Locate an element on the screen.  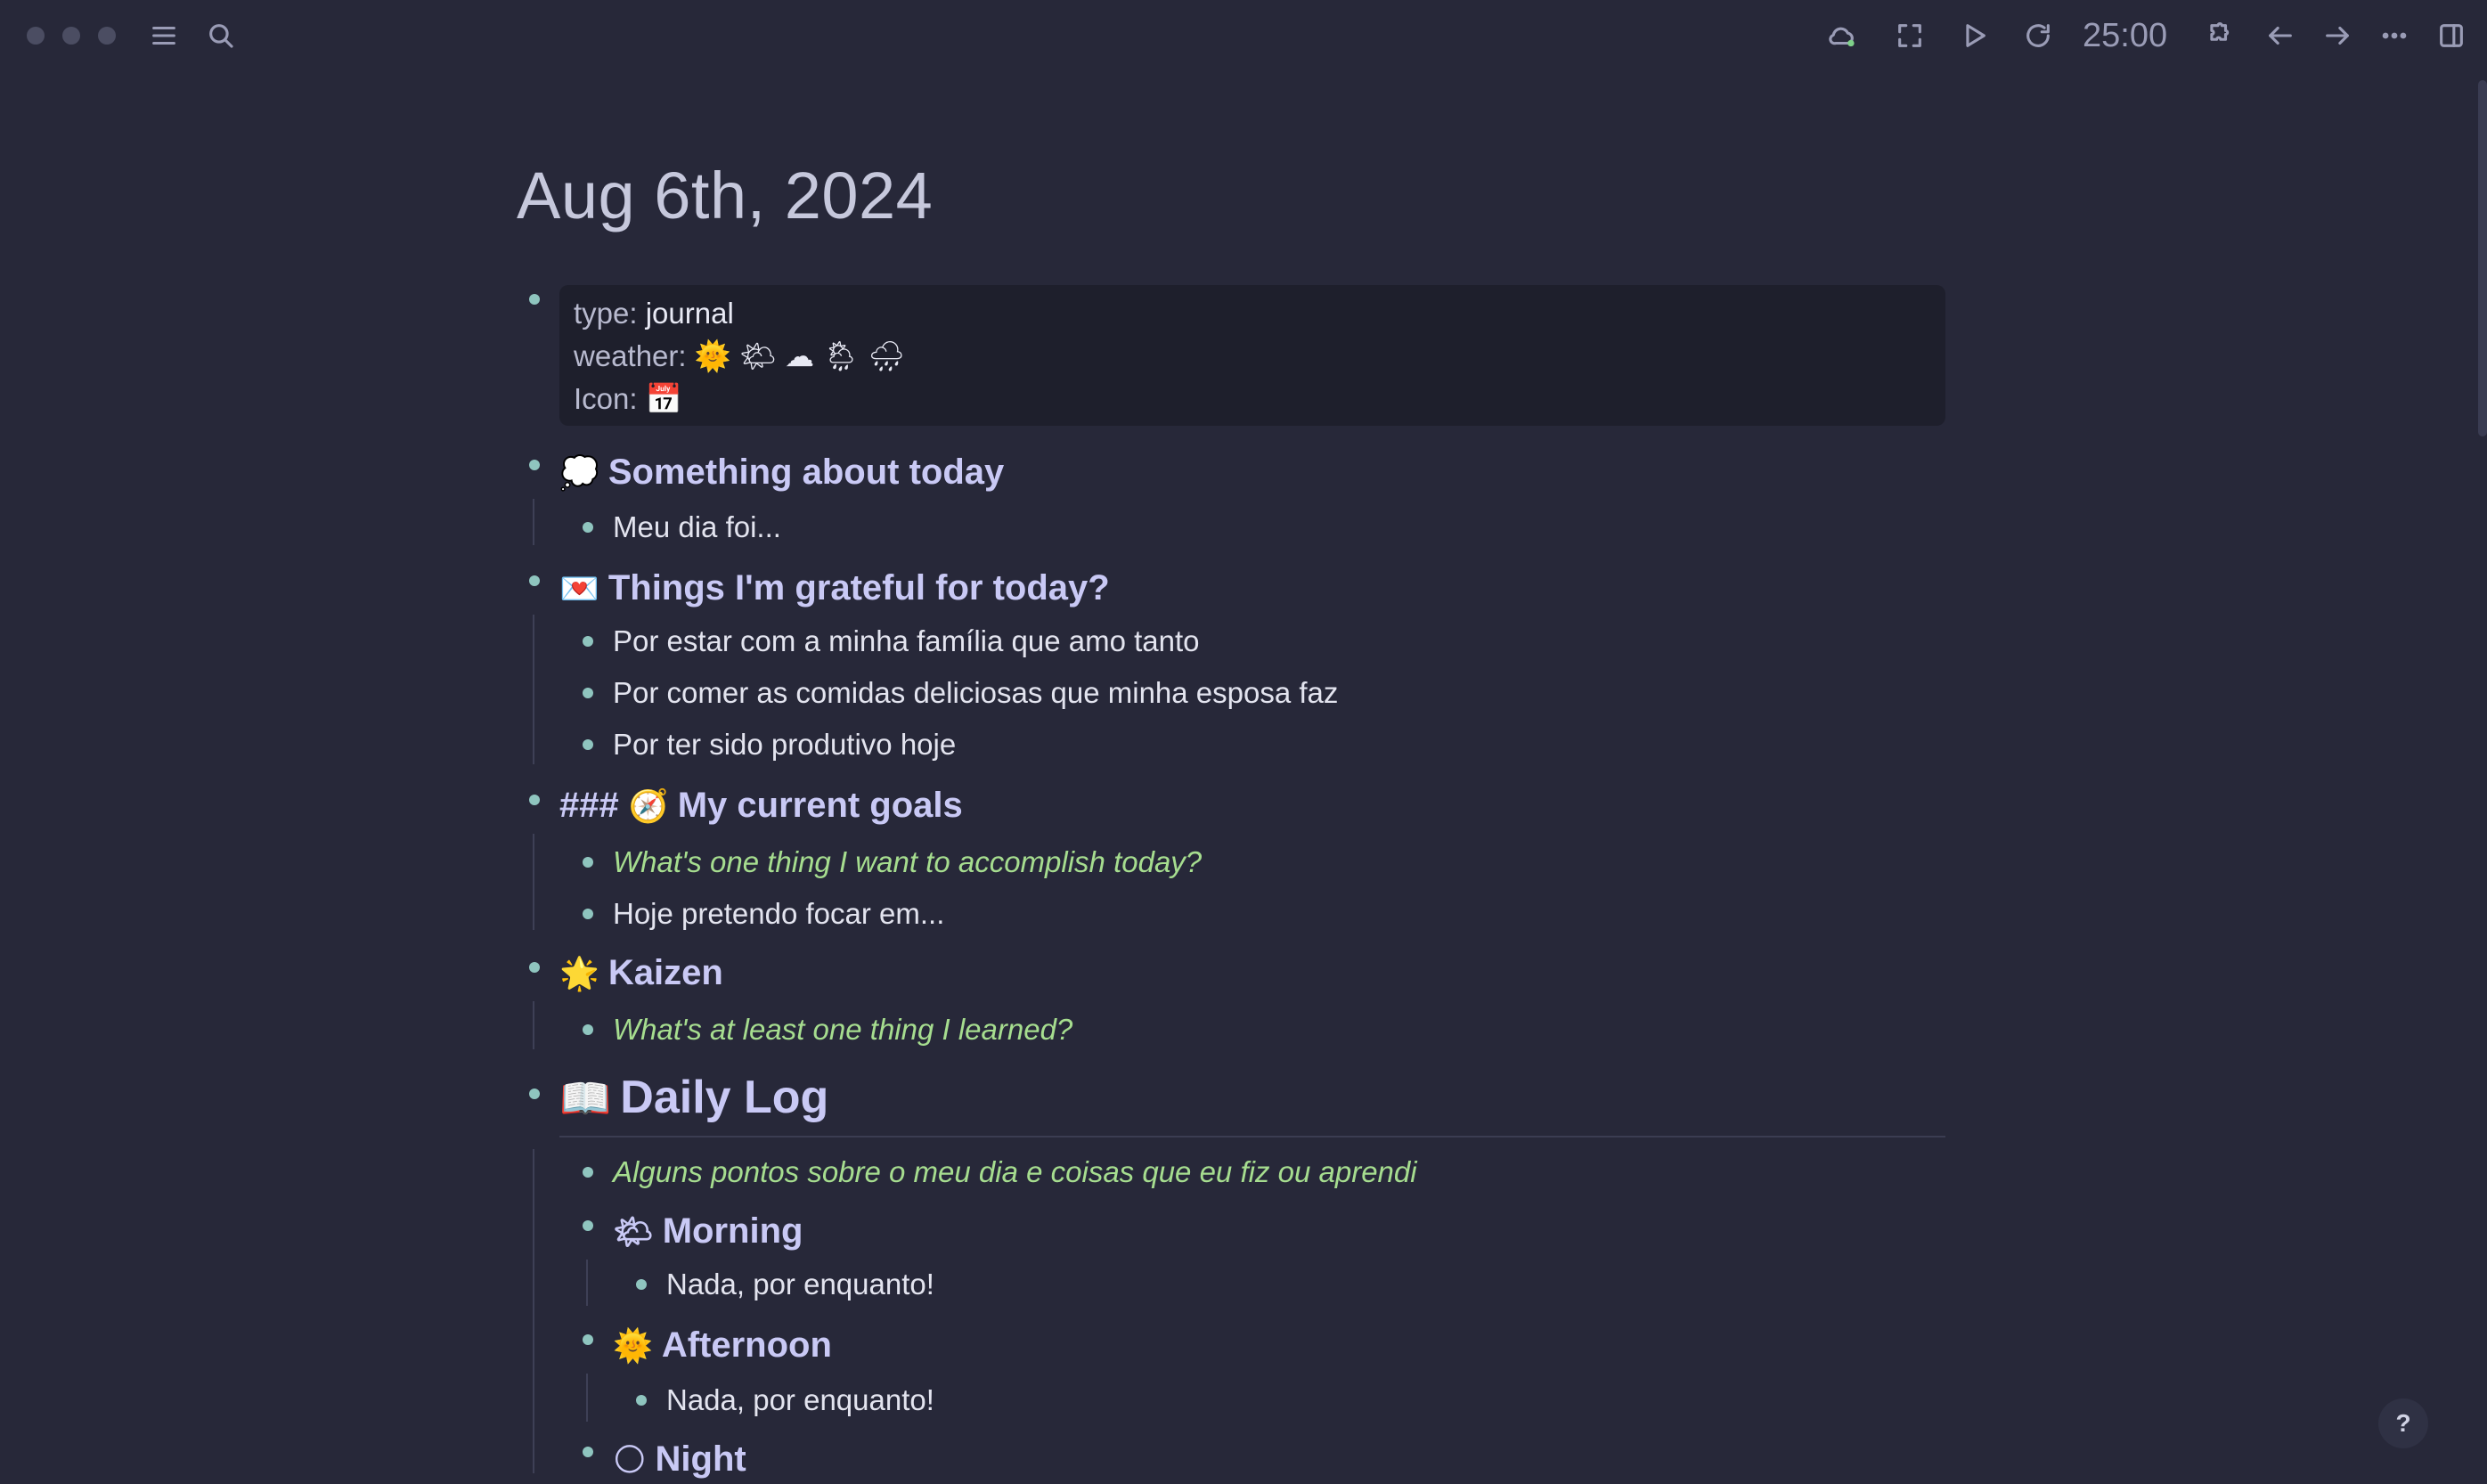
menu-icon is located at coordinates (163, 35).